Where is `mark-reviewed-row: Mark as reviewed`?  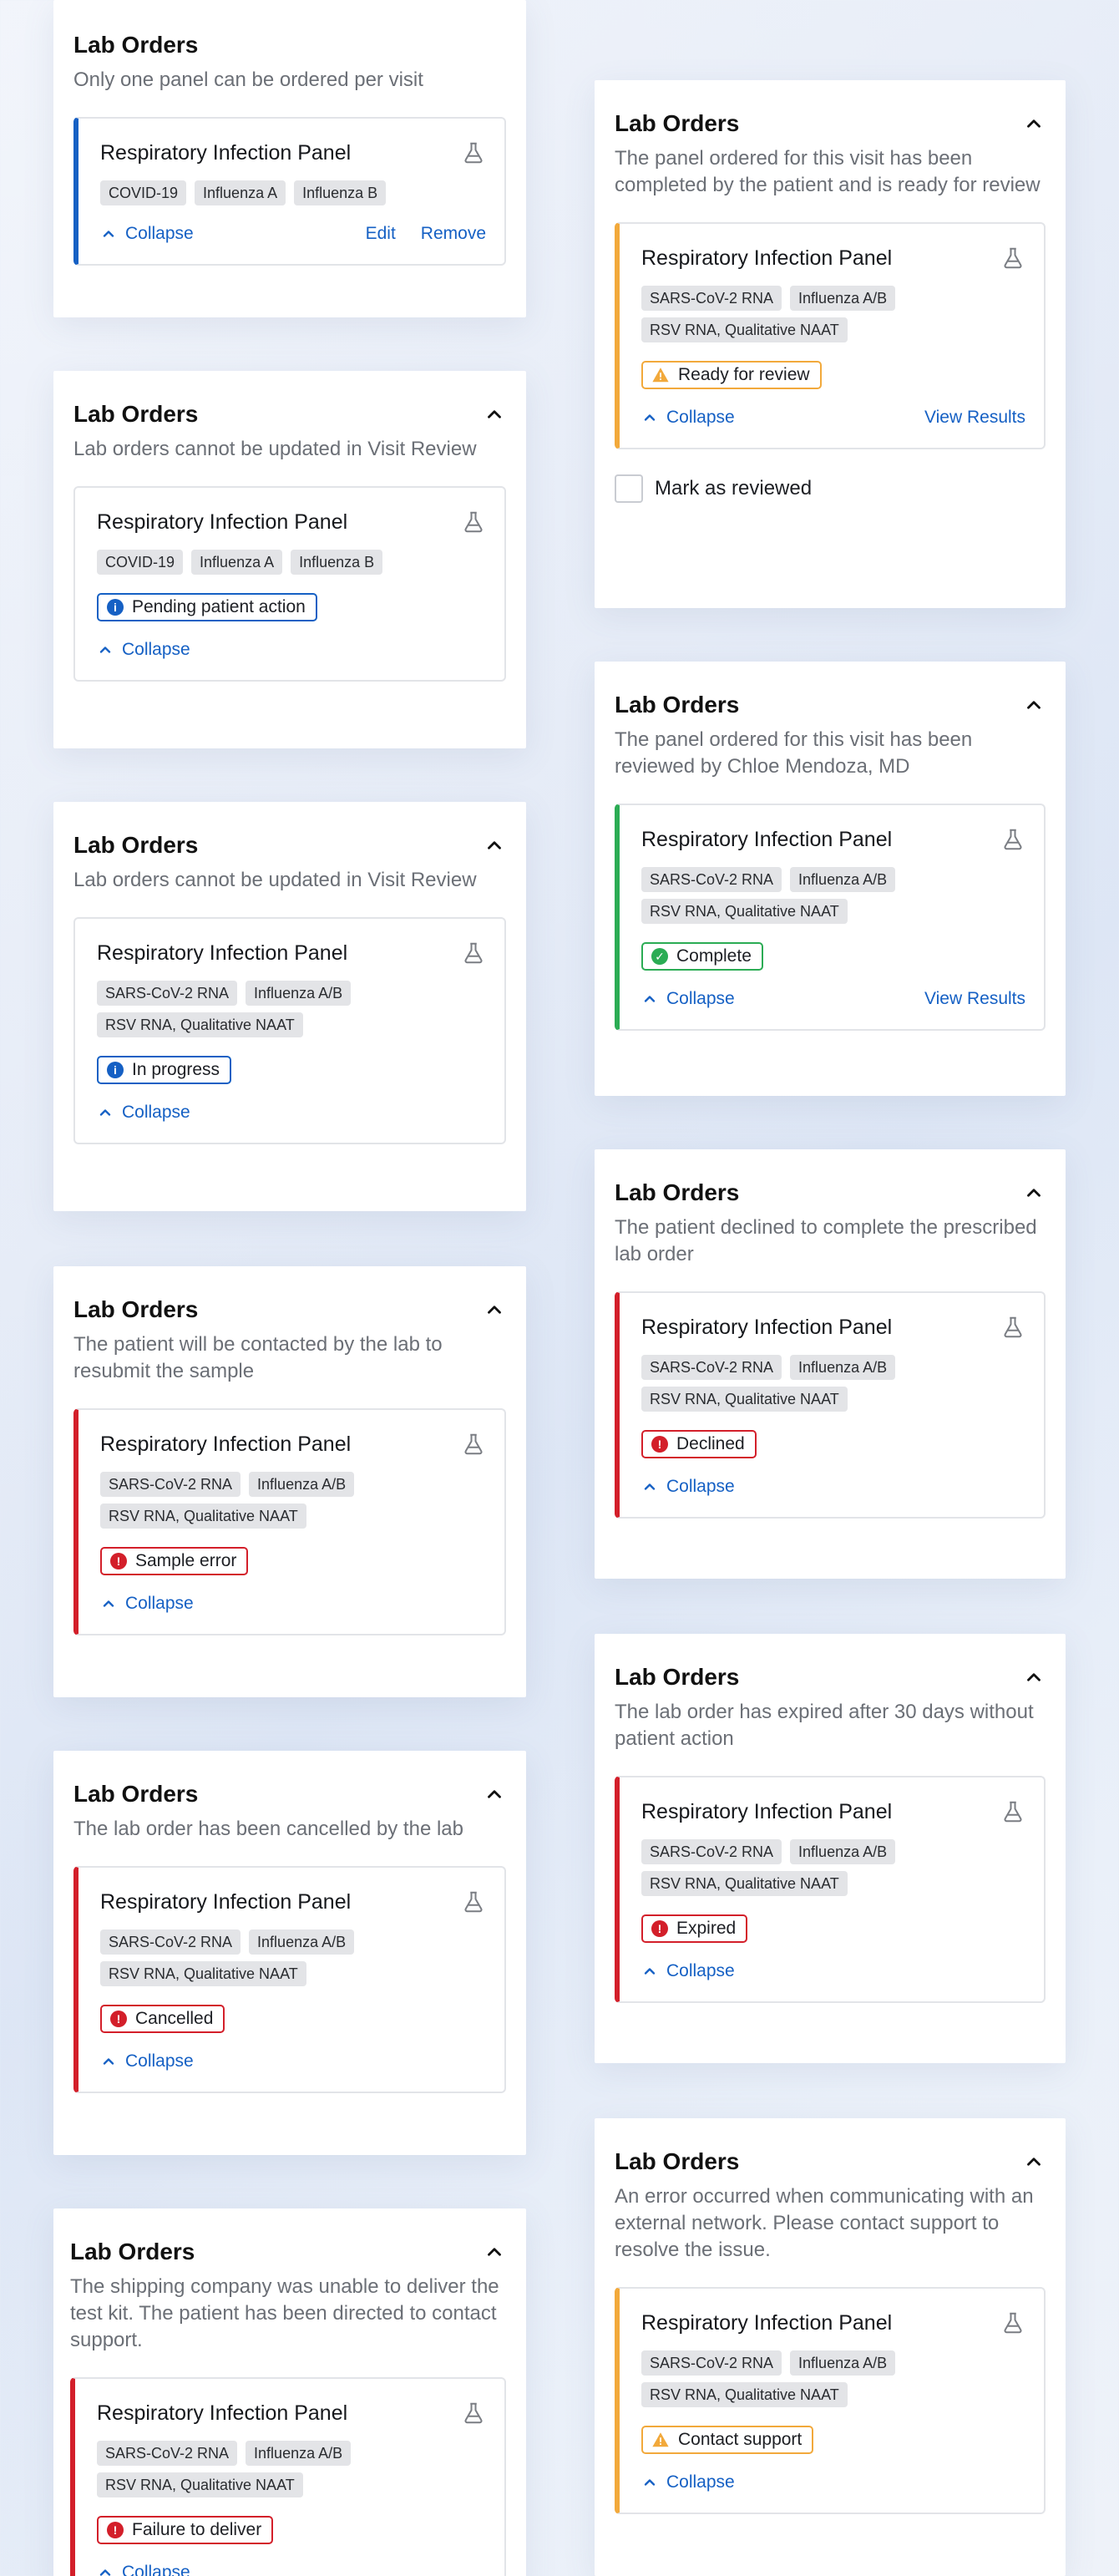 mark-reviewed-row: Mark as reviewed is located at coordinates (830, 488).